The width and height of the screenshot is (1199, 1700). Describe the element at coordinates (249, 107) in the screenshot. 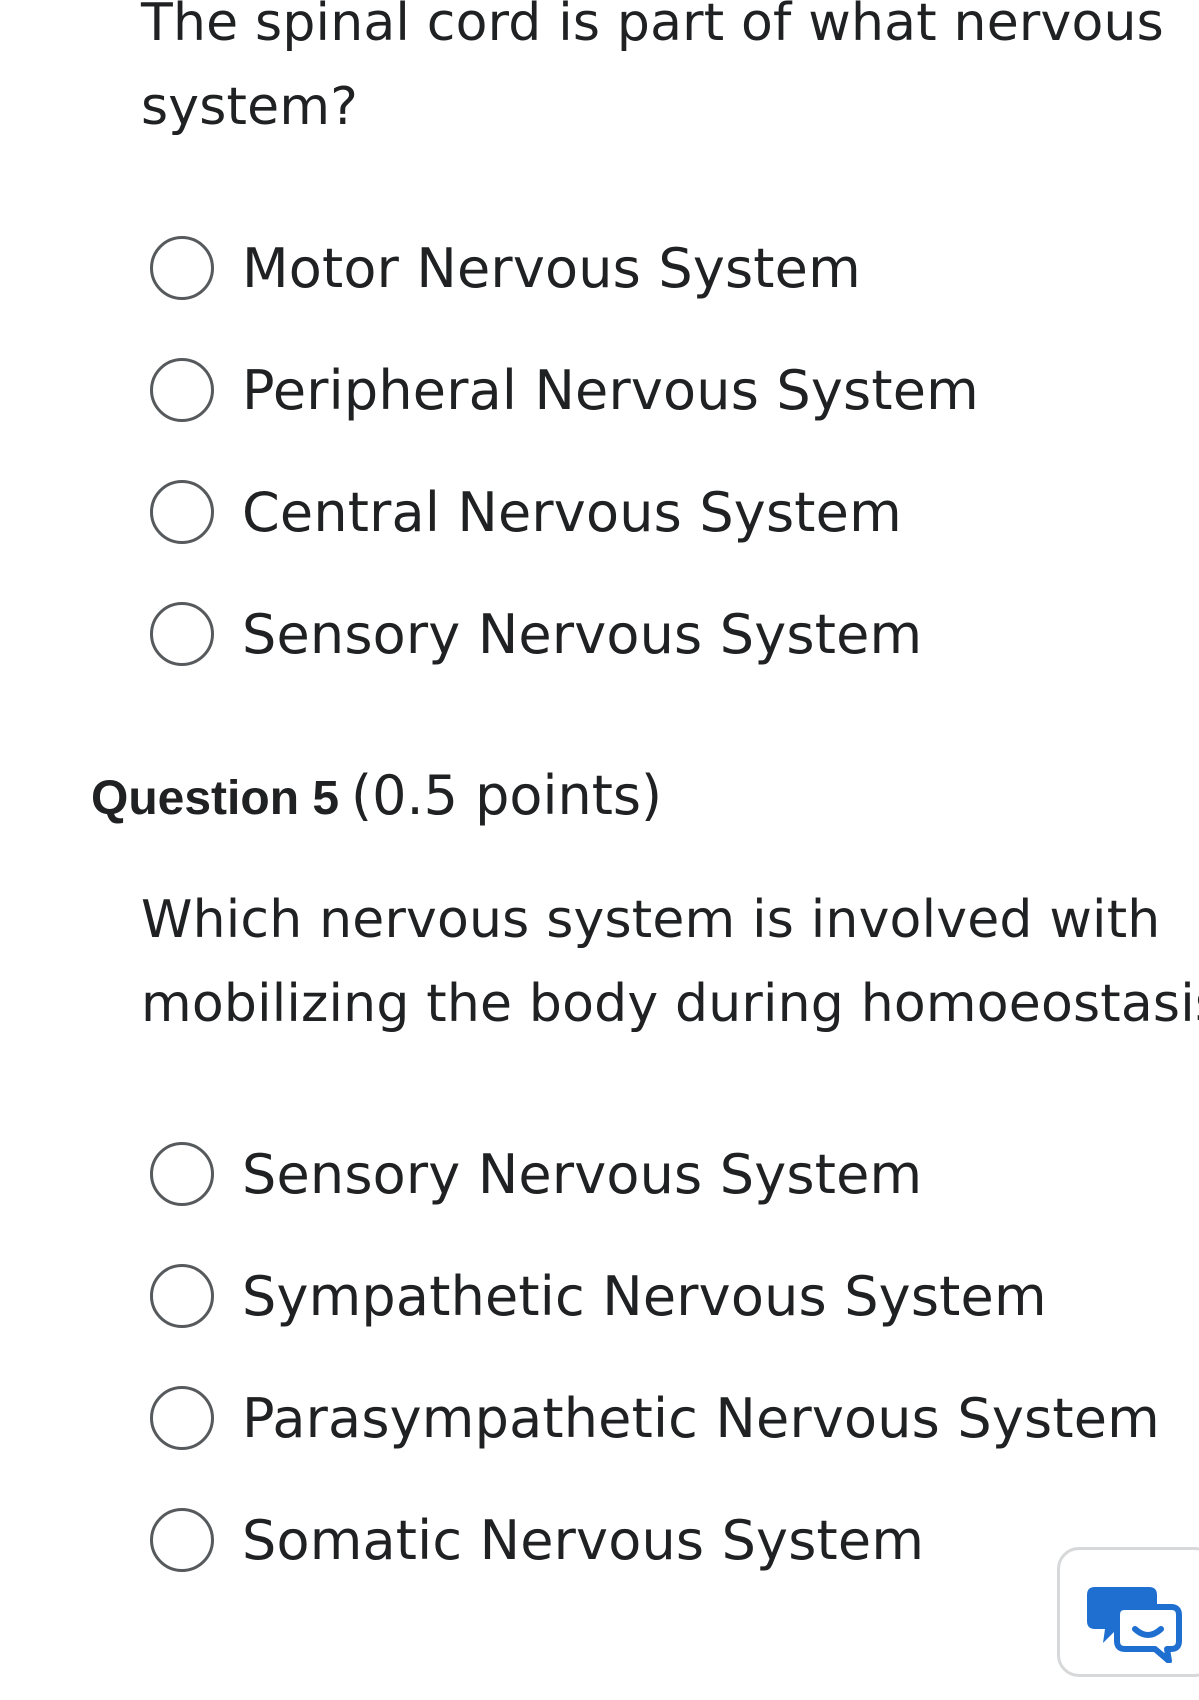

I see `question-4-prompt-line-2: system?` at that location.